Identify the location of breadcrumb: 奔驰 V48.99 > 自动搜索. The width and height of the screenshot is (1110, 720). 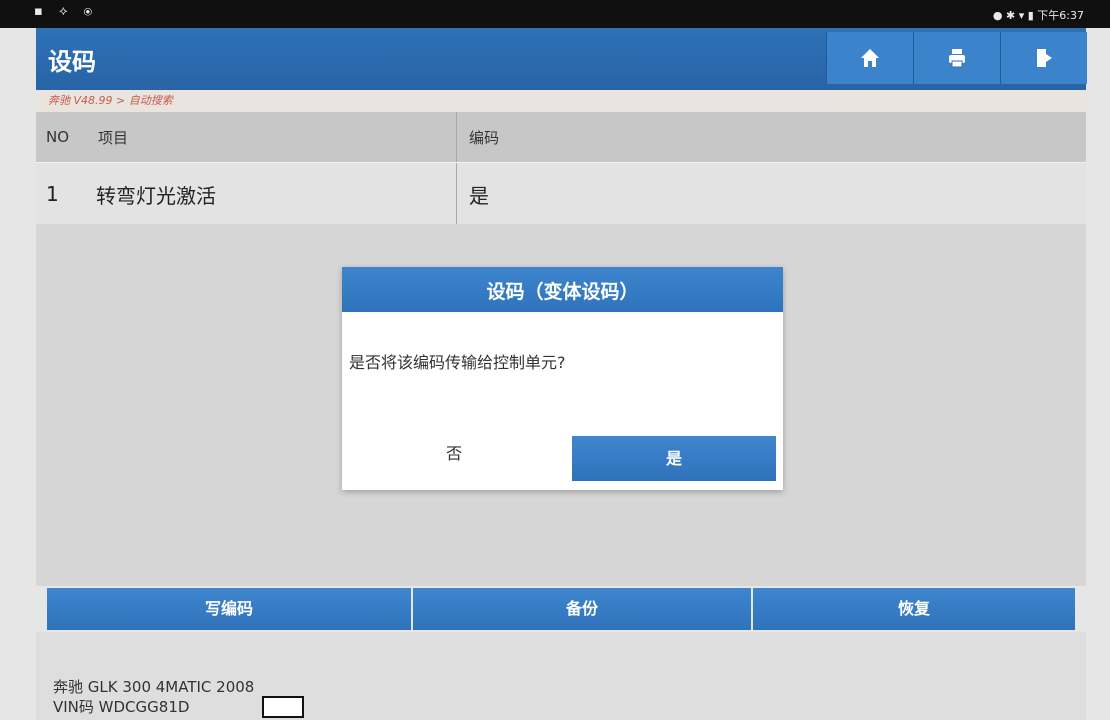
(561, 101).